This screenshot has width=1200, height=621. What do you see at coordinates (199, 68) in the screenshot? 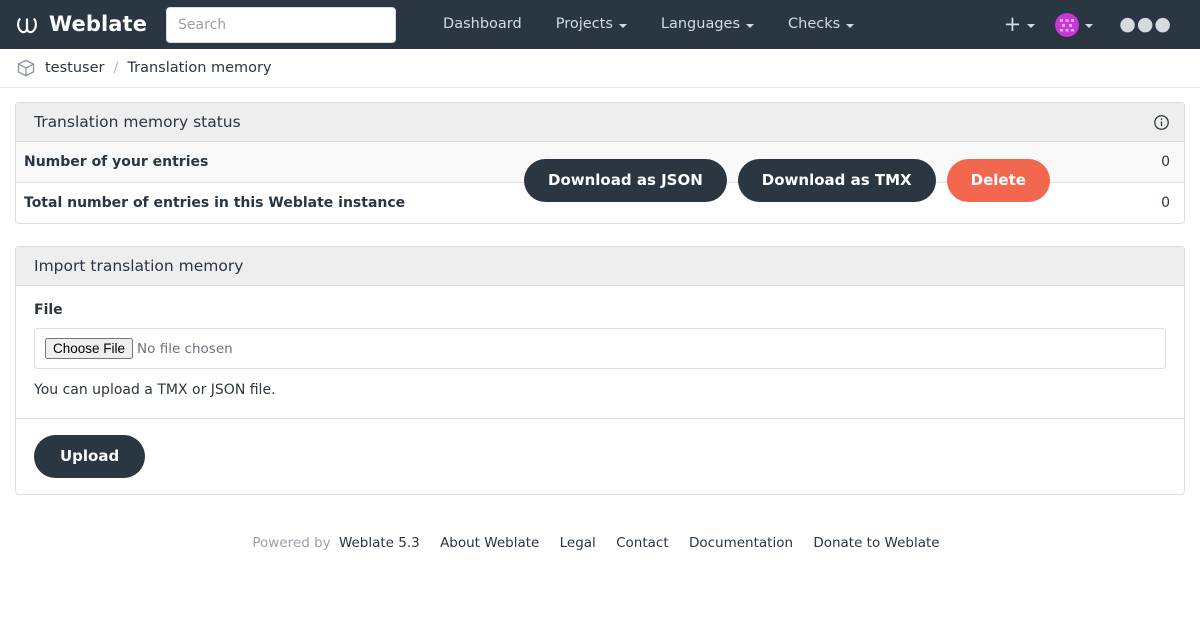
I see `breadcrumb-item-current: Translation memory` at bounding box center [199, 68].